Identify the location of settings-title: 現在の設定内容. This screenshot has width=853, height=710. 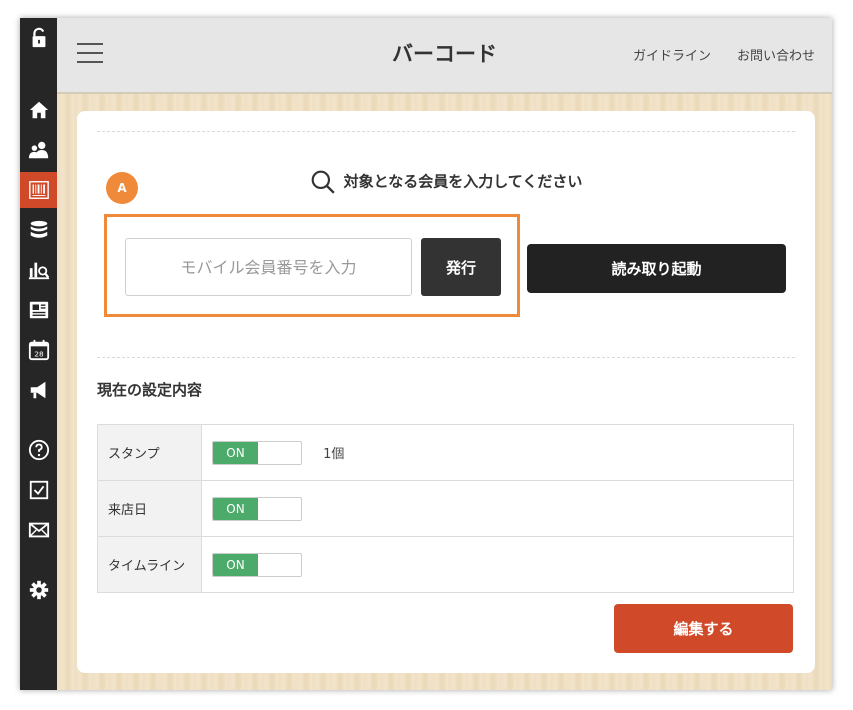
(150, 390).